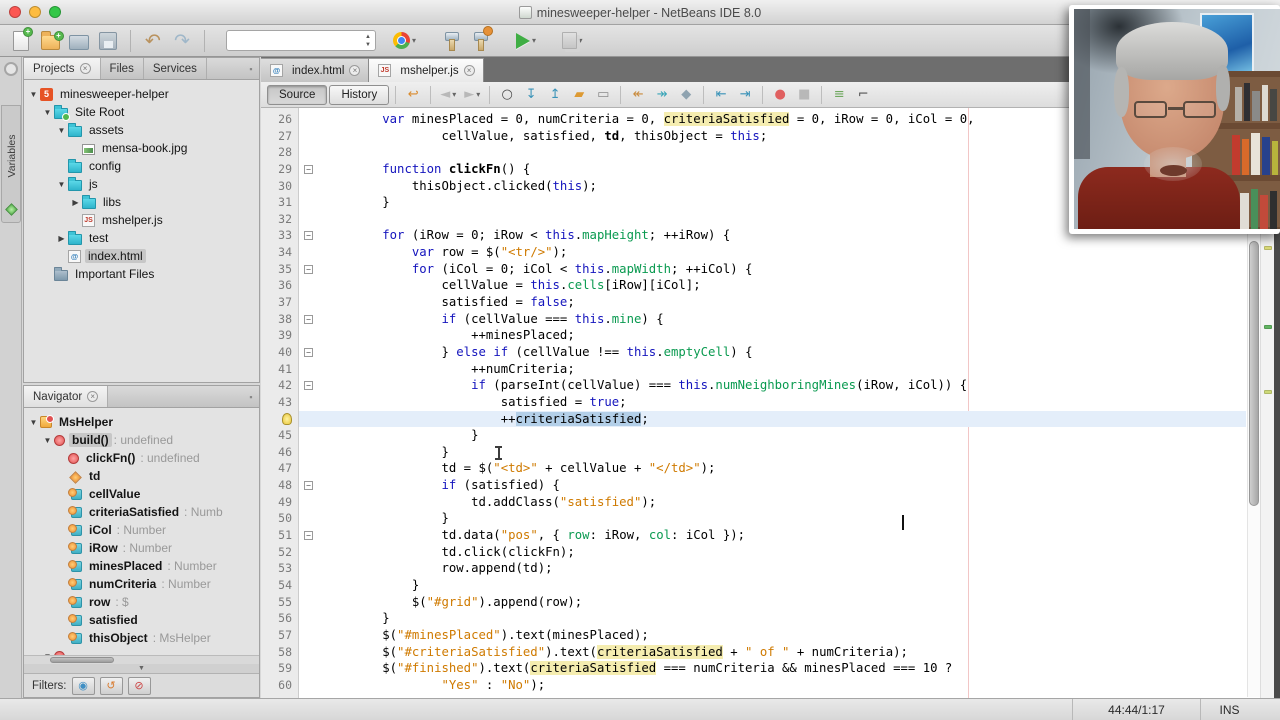 This screenshot has width=1280, height=720. Describe the element at coordinates (686, 95) in the screenshot. I see `toggle-bookmark-button: ◆` at that location.